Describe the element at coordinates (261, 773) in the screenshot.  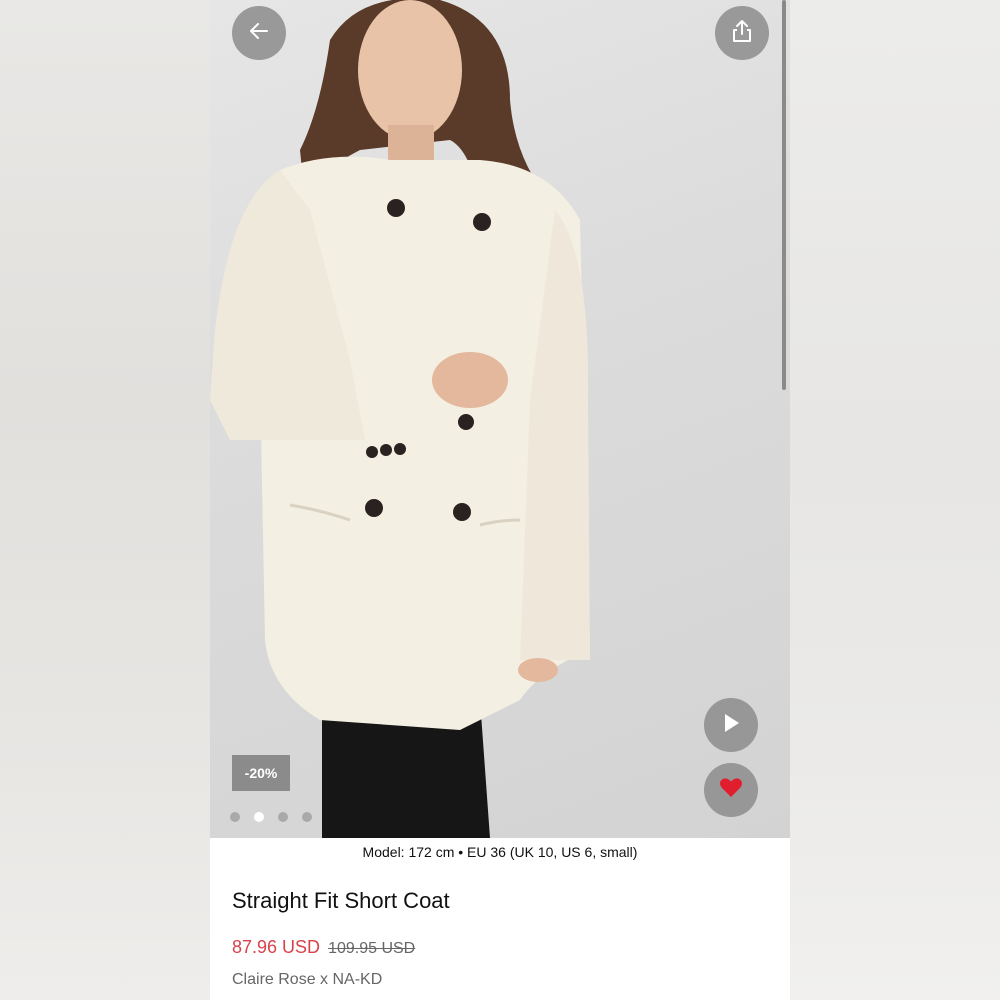
I see `discount-badge: -20%` at that location.